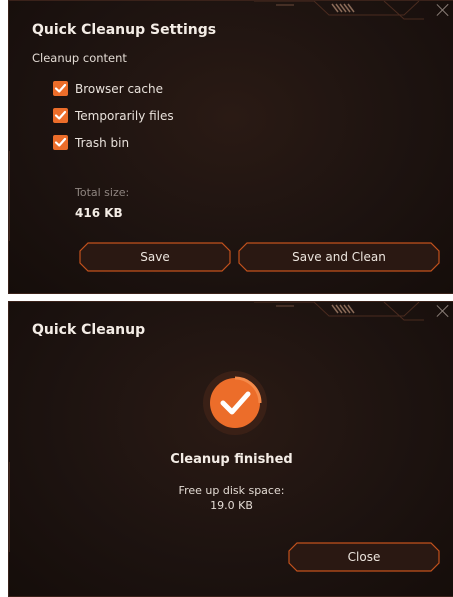  I want to click on save-button: Save, so click(155, 257).